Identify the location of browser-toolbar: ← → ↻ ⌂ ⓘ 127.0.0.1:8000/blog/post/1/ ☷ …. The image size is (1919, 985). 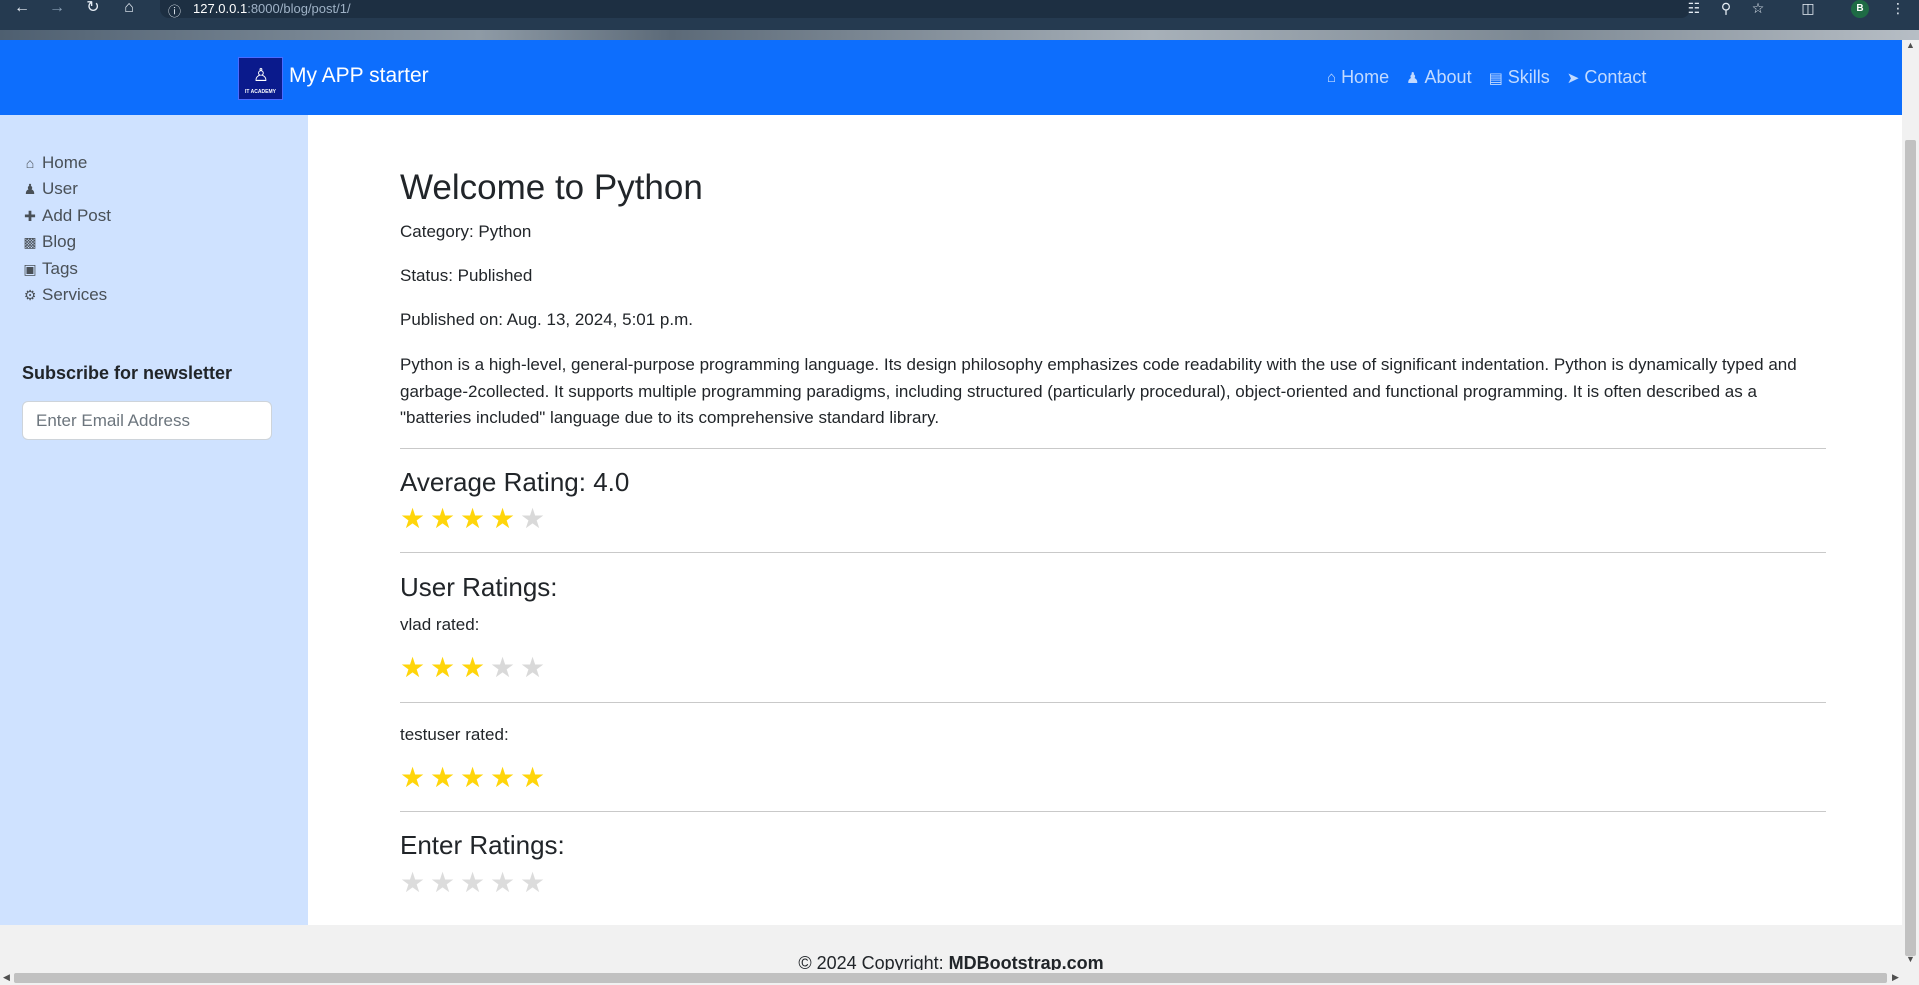
(959, 20).